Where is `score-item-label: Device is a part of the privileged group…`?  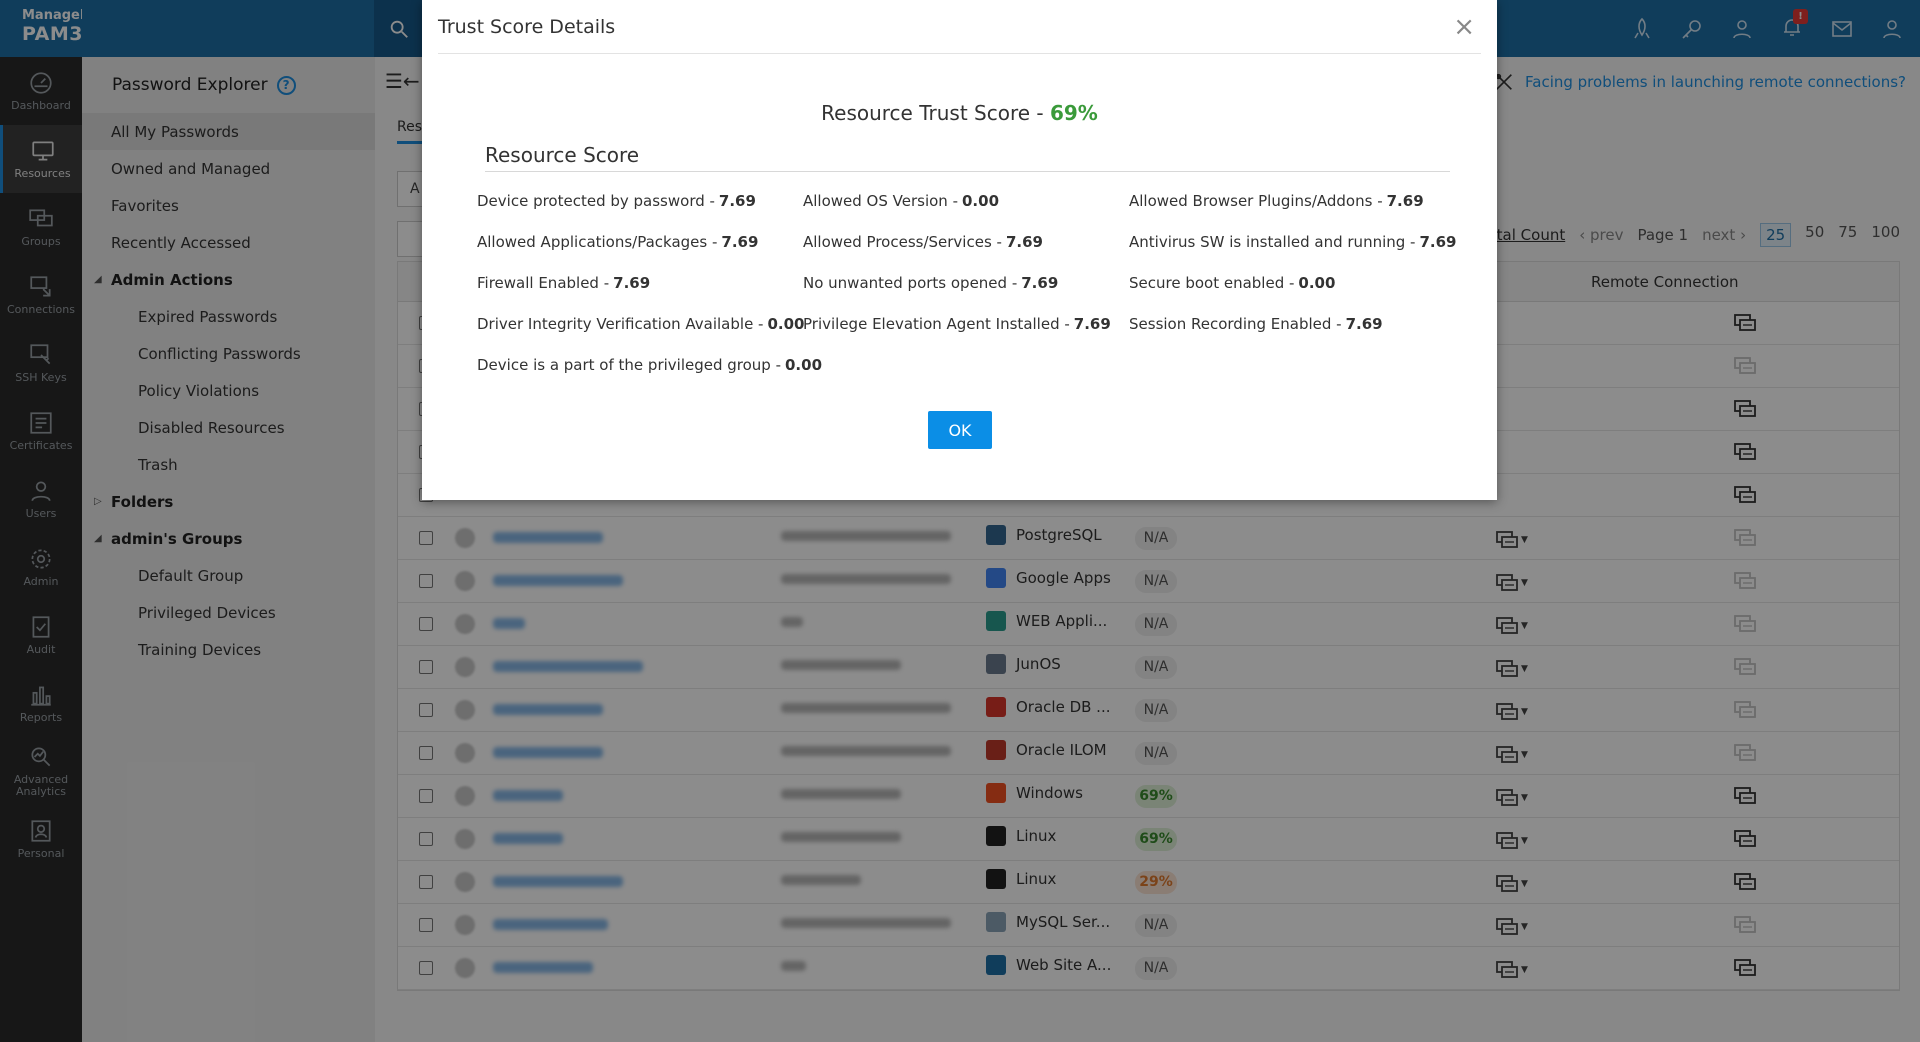
score-item-label: Device is a part of the privileged group… is located at coordinates (629, 364).